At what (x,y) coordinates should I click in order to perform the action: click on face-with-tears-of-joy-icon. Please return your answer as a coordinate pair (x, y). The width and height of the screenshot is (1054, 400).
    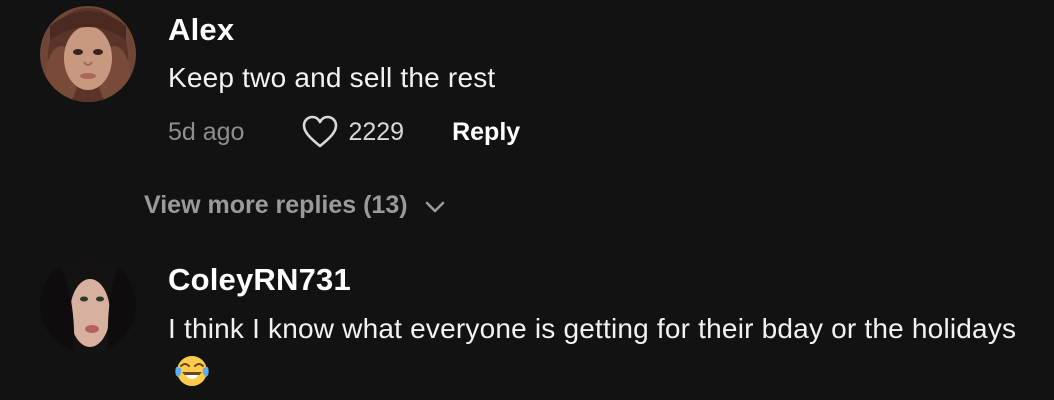
    Looking at the image, I should click on (192, 371).